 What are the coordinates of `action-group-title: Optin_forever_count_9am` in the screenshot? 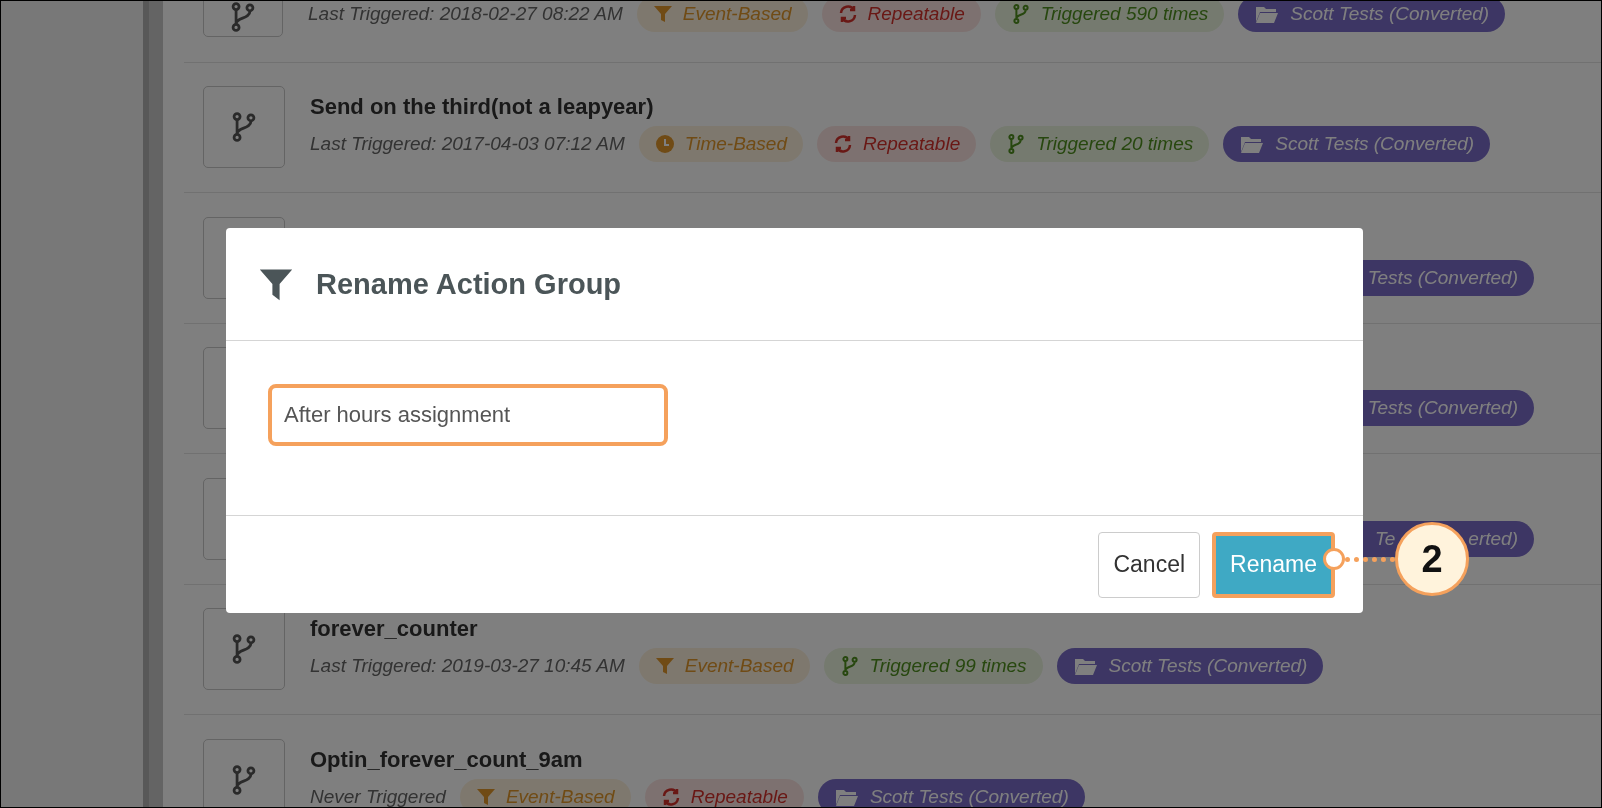 It's located at (446, 759).